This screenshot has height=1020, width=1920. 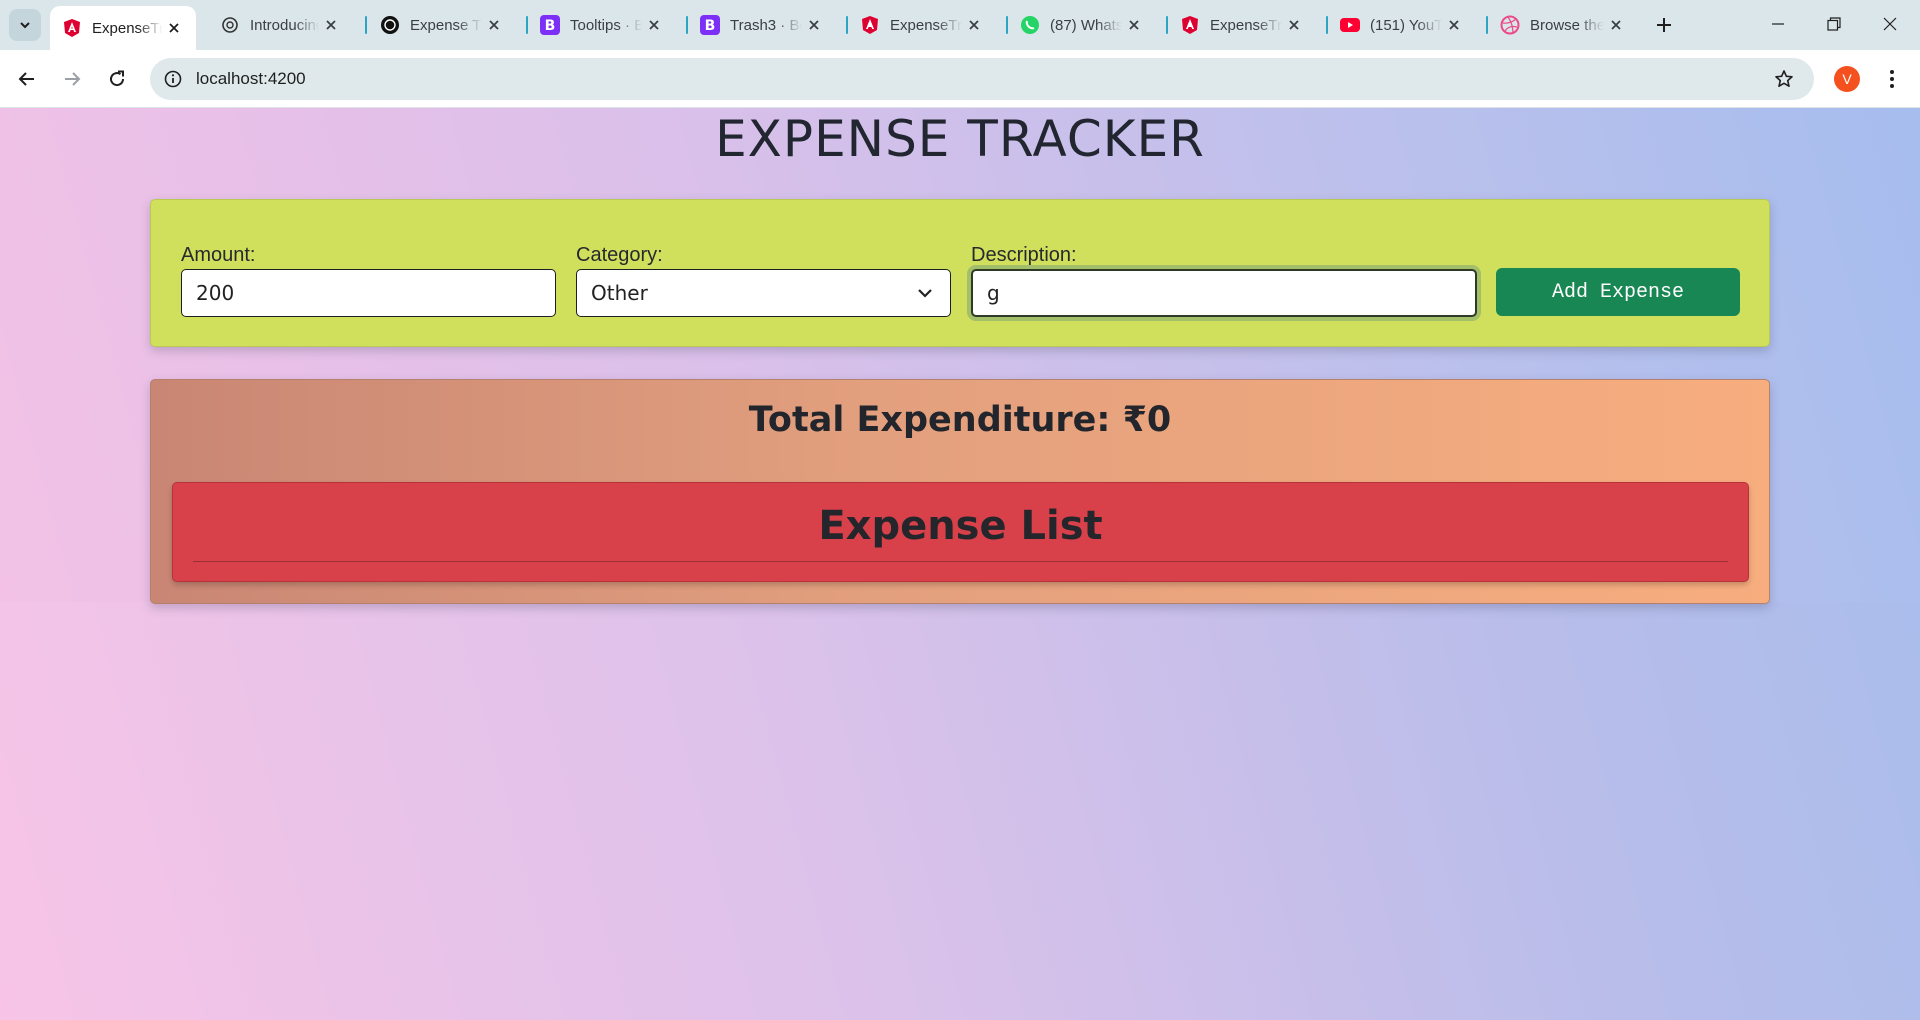 I want to click on description-input: g, so click(x=1224, y=293).